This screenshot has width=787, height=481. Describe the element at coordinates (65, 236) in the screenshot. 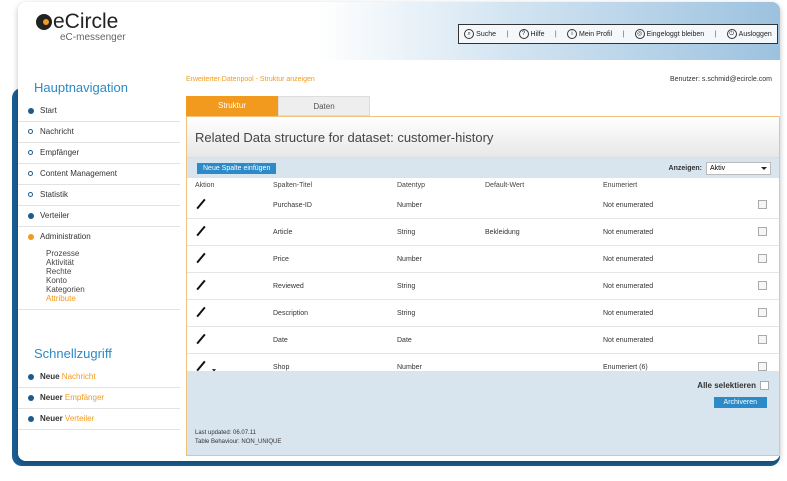

I see `sidebar-item-label: Administration` at that location.